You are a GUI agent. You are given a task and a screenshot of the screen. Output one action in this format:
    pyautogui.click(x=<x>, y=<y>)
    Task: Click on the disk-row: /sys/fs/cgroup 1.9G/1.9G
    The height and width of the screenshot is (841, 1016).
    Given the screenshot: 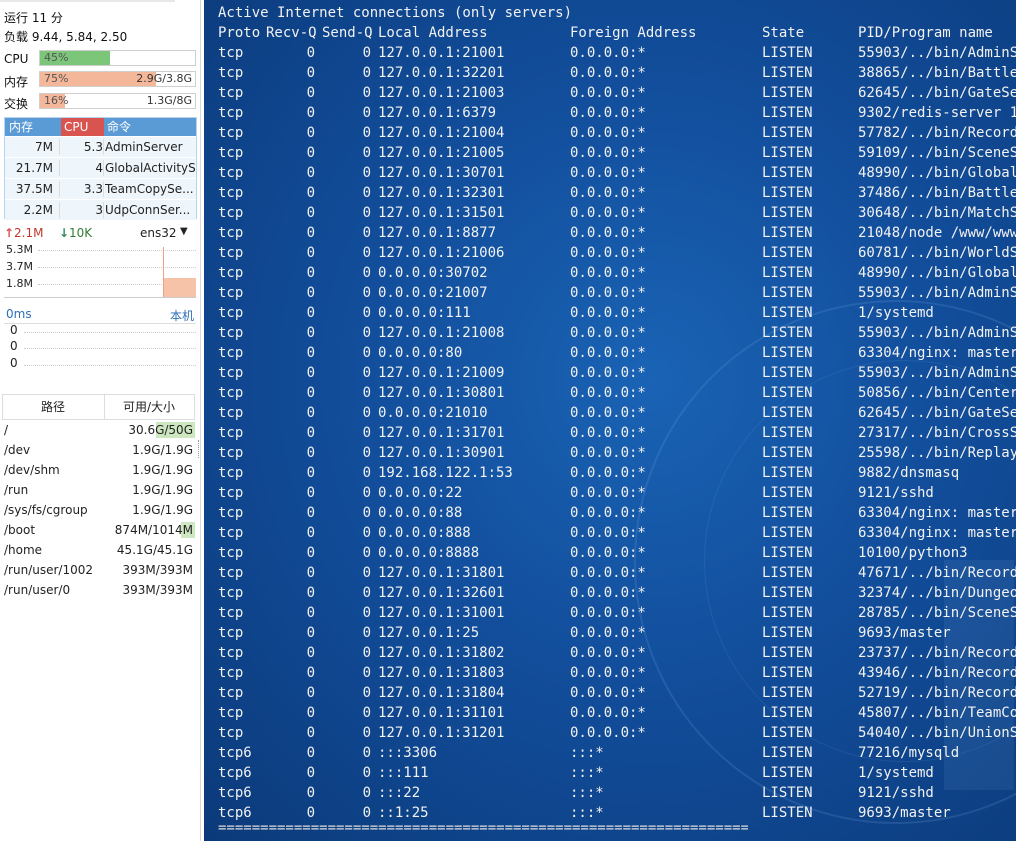 What is the action you would take?
    pyautogui.click(x=98, y=510)
    